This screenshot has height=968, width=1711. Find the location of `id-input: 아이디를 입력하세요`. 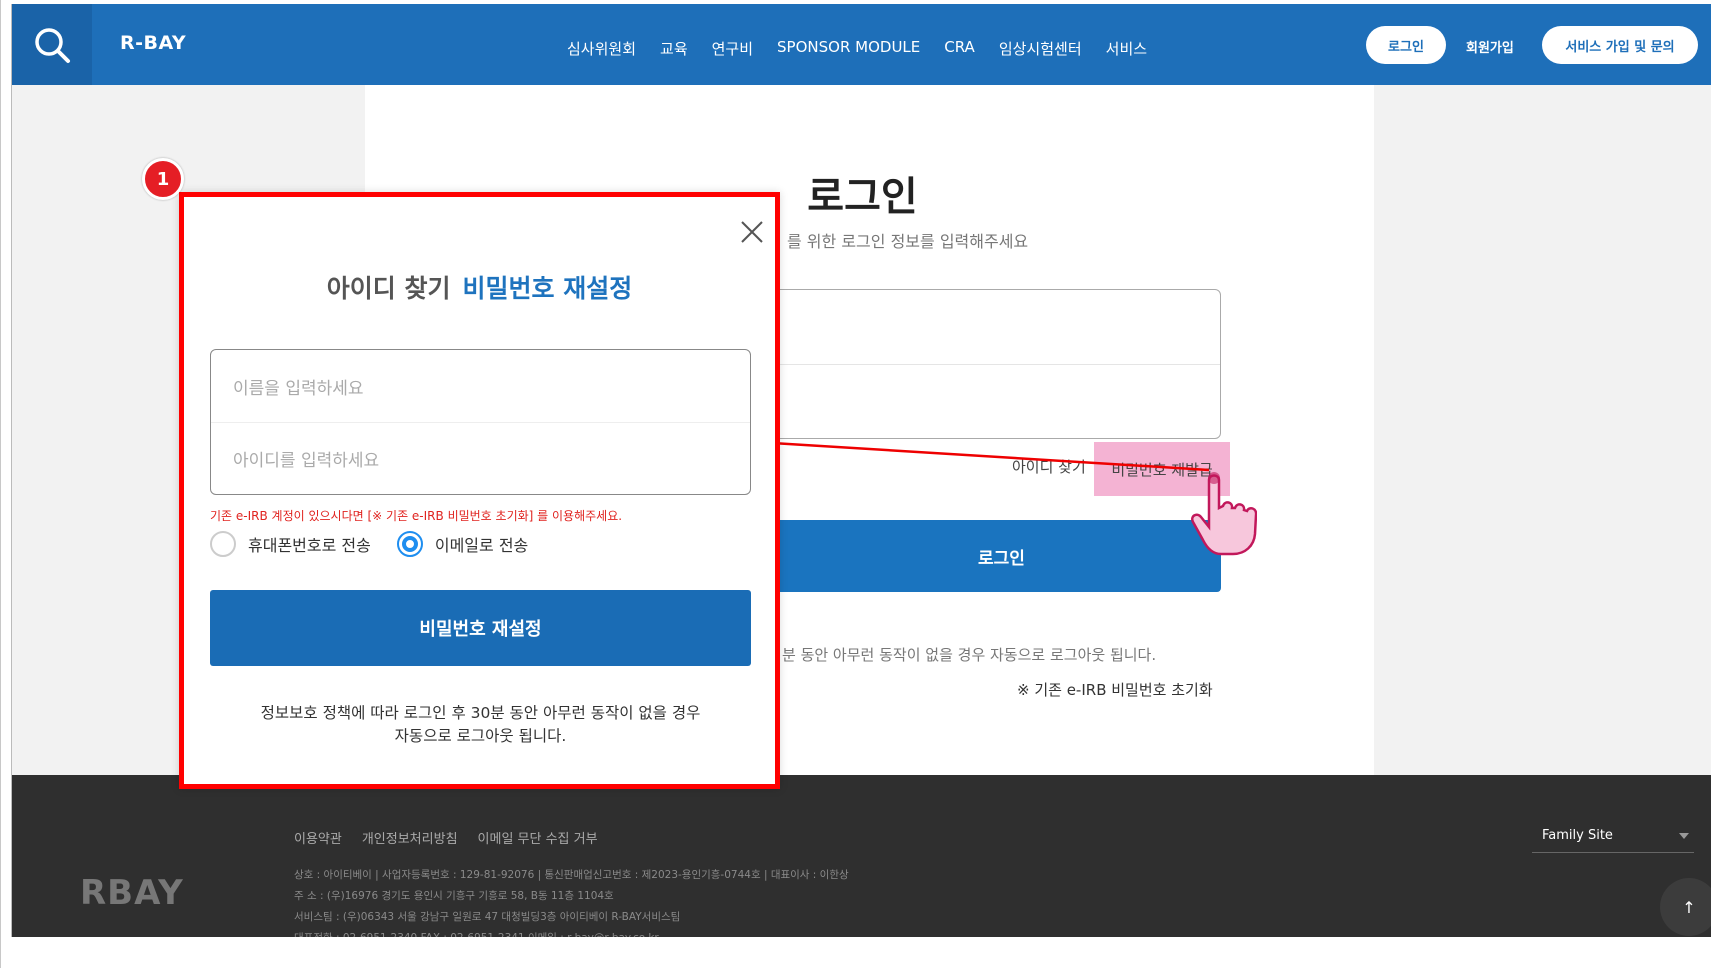

id-input: 아이디를 입력하세요 is located at coordinates (306, 458).